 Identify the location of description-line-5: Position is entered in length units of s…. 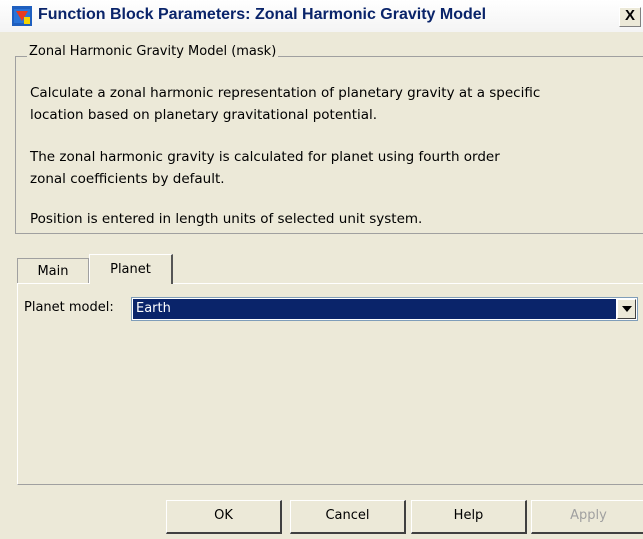
(226, 219).